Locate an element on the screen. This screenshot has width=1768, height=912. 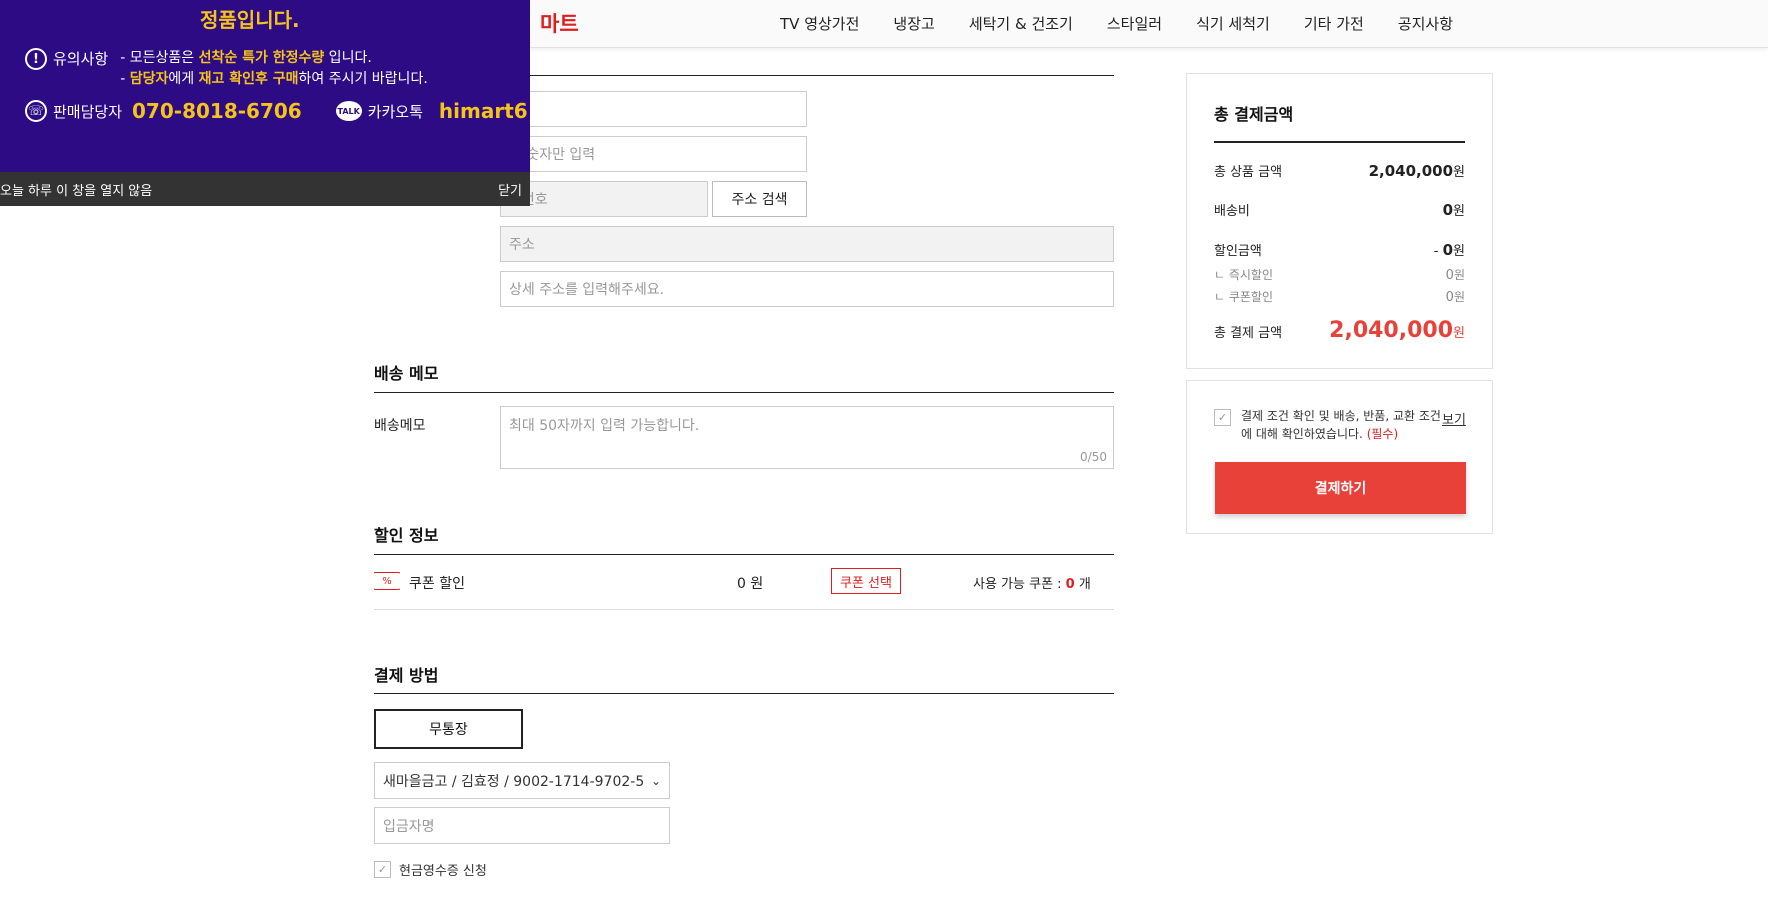
summary-instant-row: ㄴ 즉시할인 0원 is located at coordinates (1339, 275).